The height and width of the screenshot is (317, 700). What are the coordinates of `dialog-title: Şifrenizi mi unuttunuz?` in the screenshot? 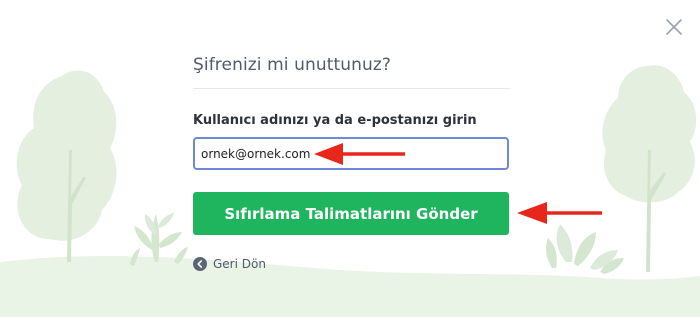 It's located at (292, 65).